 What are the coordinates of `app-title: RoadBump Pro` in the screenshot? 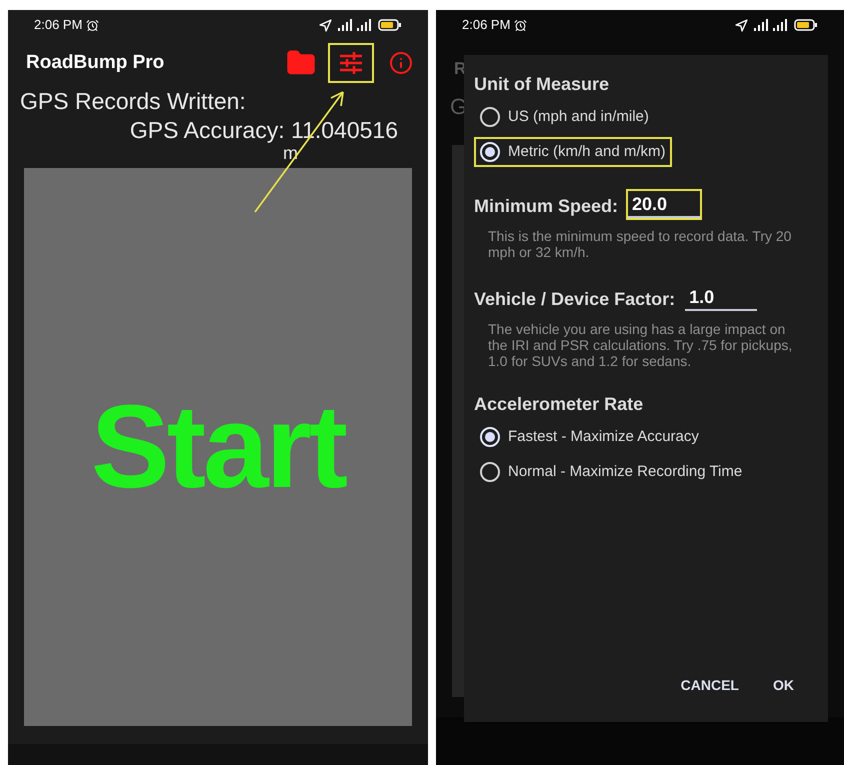 It's located at (95, 62).